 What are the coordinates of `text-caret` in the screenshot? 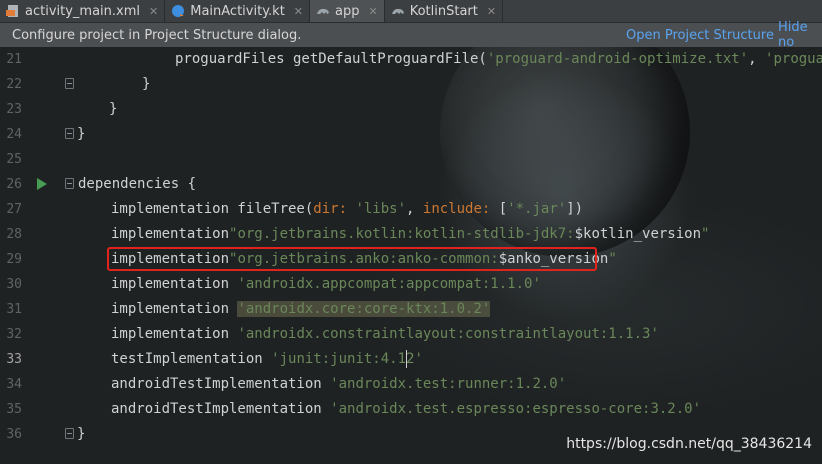 It's located at (406, 359).